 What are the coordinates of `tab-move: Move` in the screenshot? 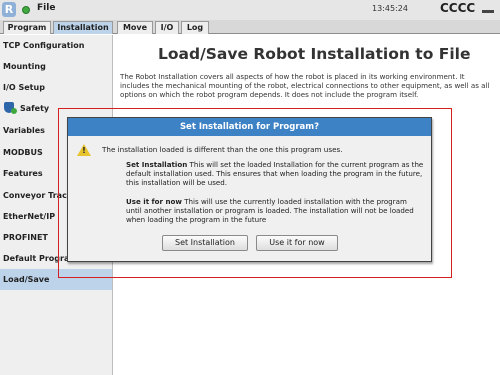 It's located at (135, 27).